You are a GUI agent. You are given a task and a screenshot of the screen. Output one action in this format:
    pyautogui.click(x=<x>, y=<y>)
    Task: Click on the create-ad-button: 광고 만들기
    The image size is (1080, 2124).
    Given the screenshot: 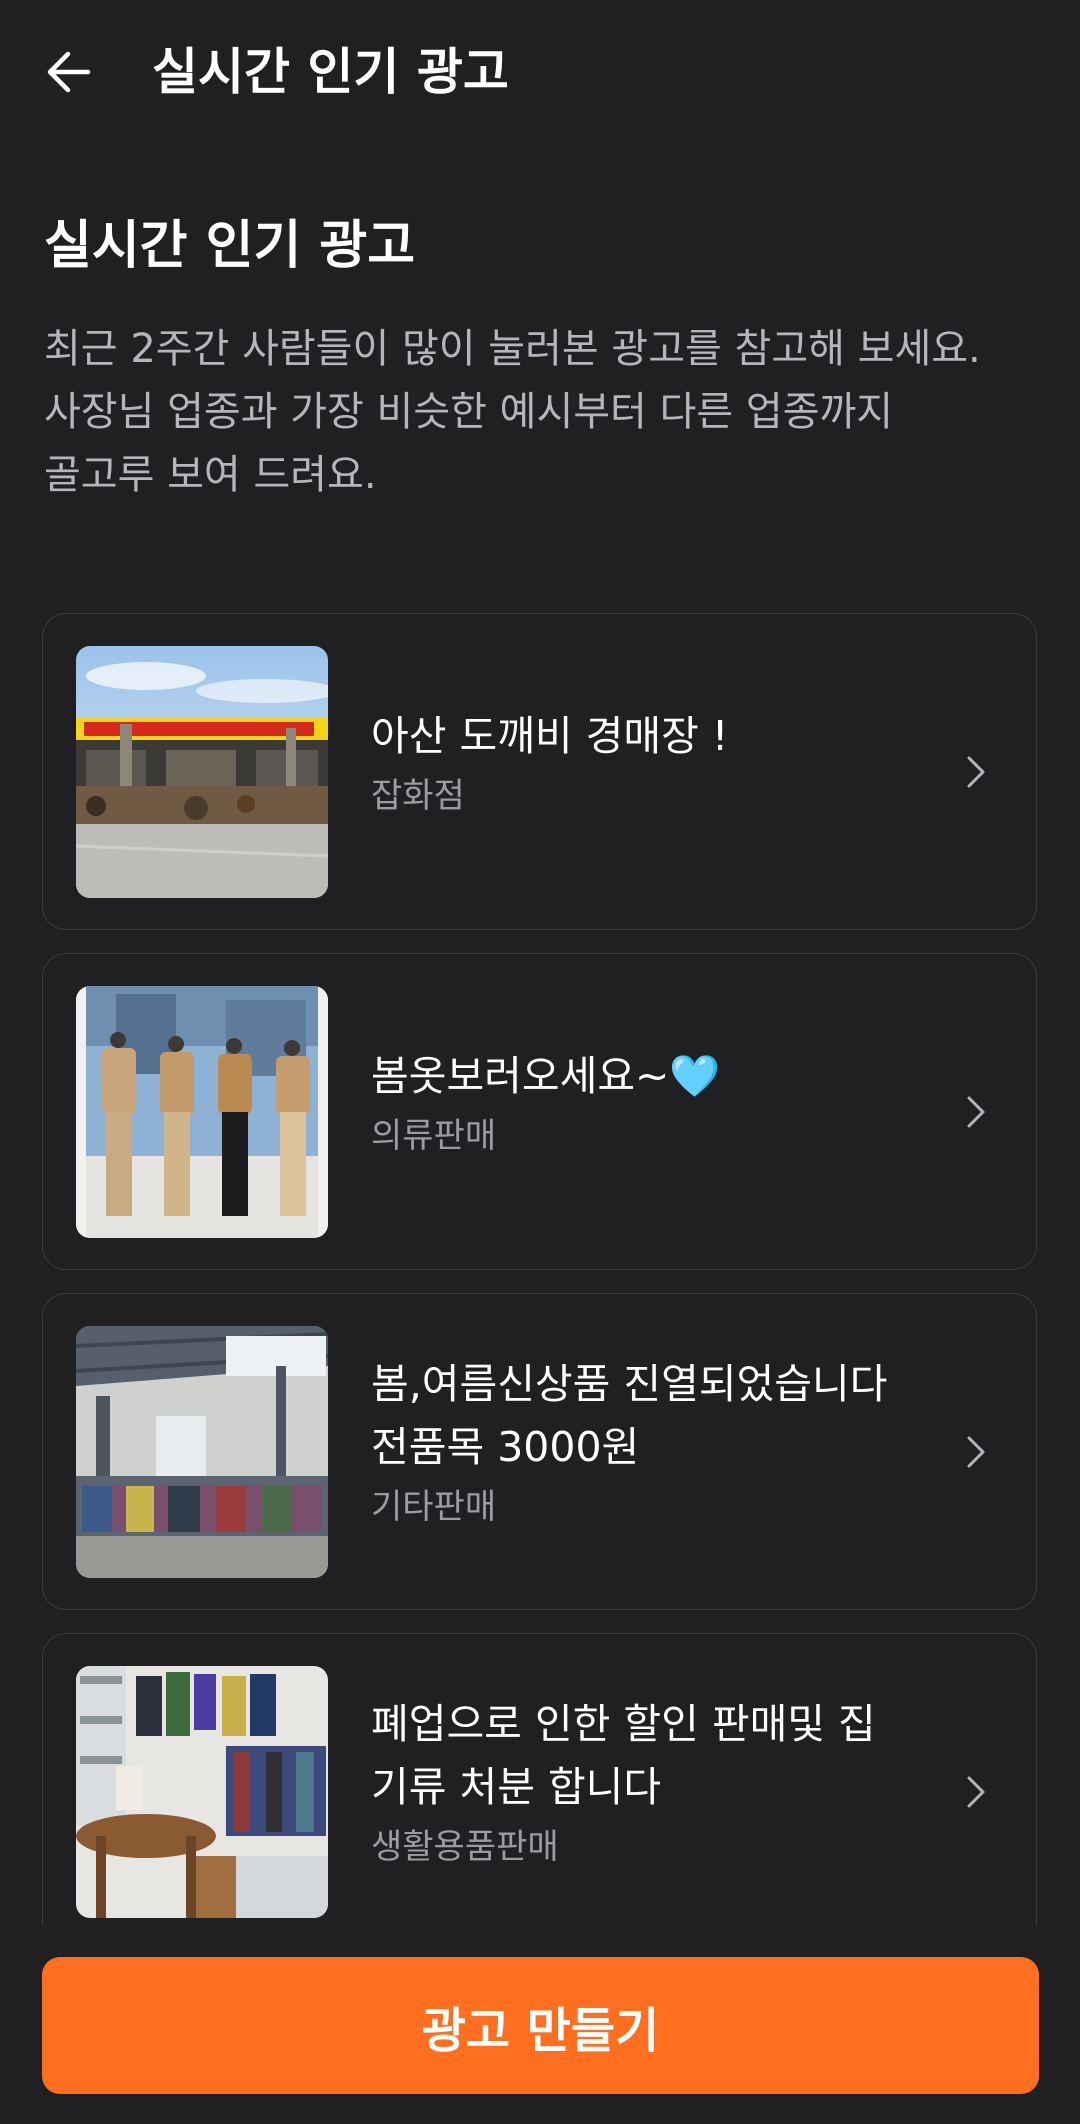 What is the action you would take?
    pyautogui.click(x=540, y=2025)
    